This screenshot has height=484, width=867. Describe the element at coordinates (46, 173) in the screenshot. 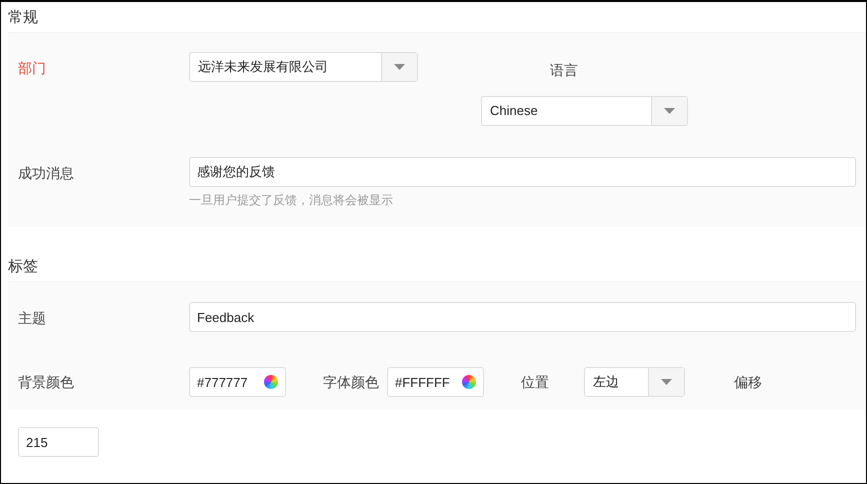

I see `field-label: 成功消息` at that location.